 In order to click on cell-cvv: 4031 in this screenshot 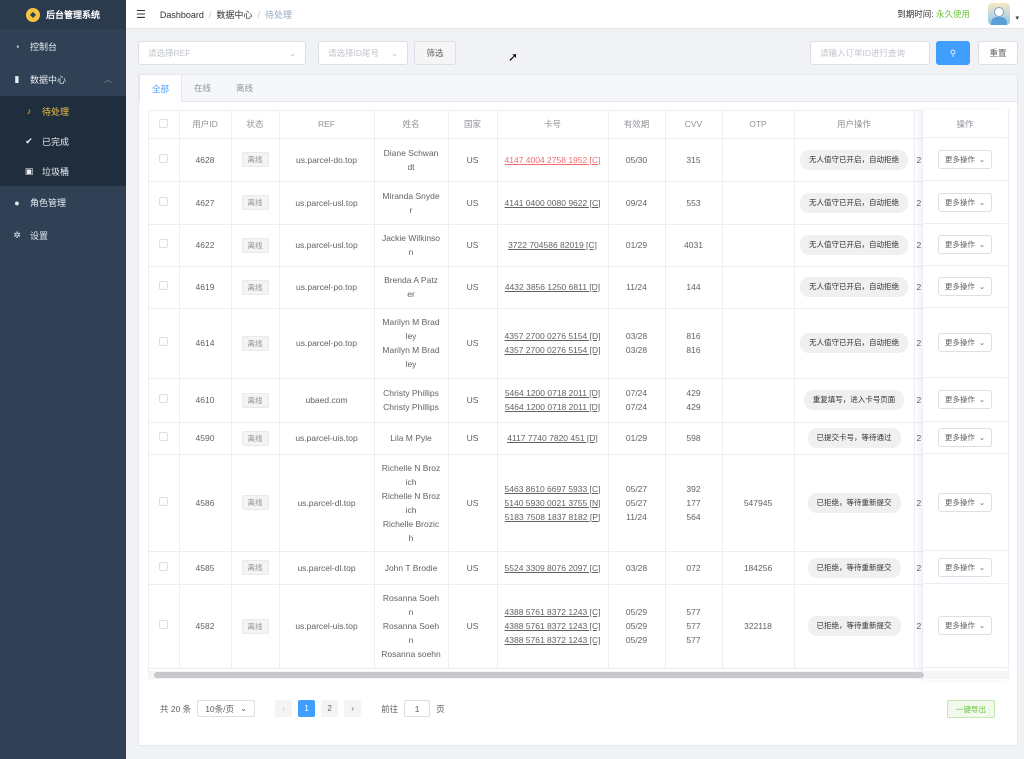, I will do `click(694, 245)`.